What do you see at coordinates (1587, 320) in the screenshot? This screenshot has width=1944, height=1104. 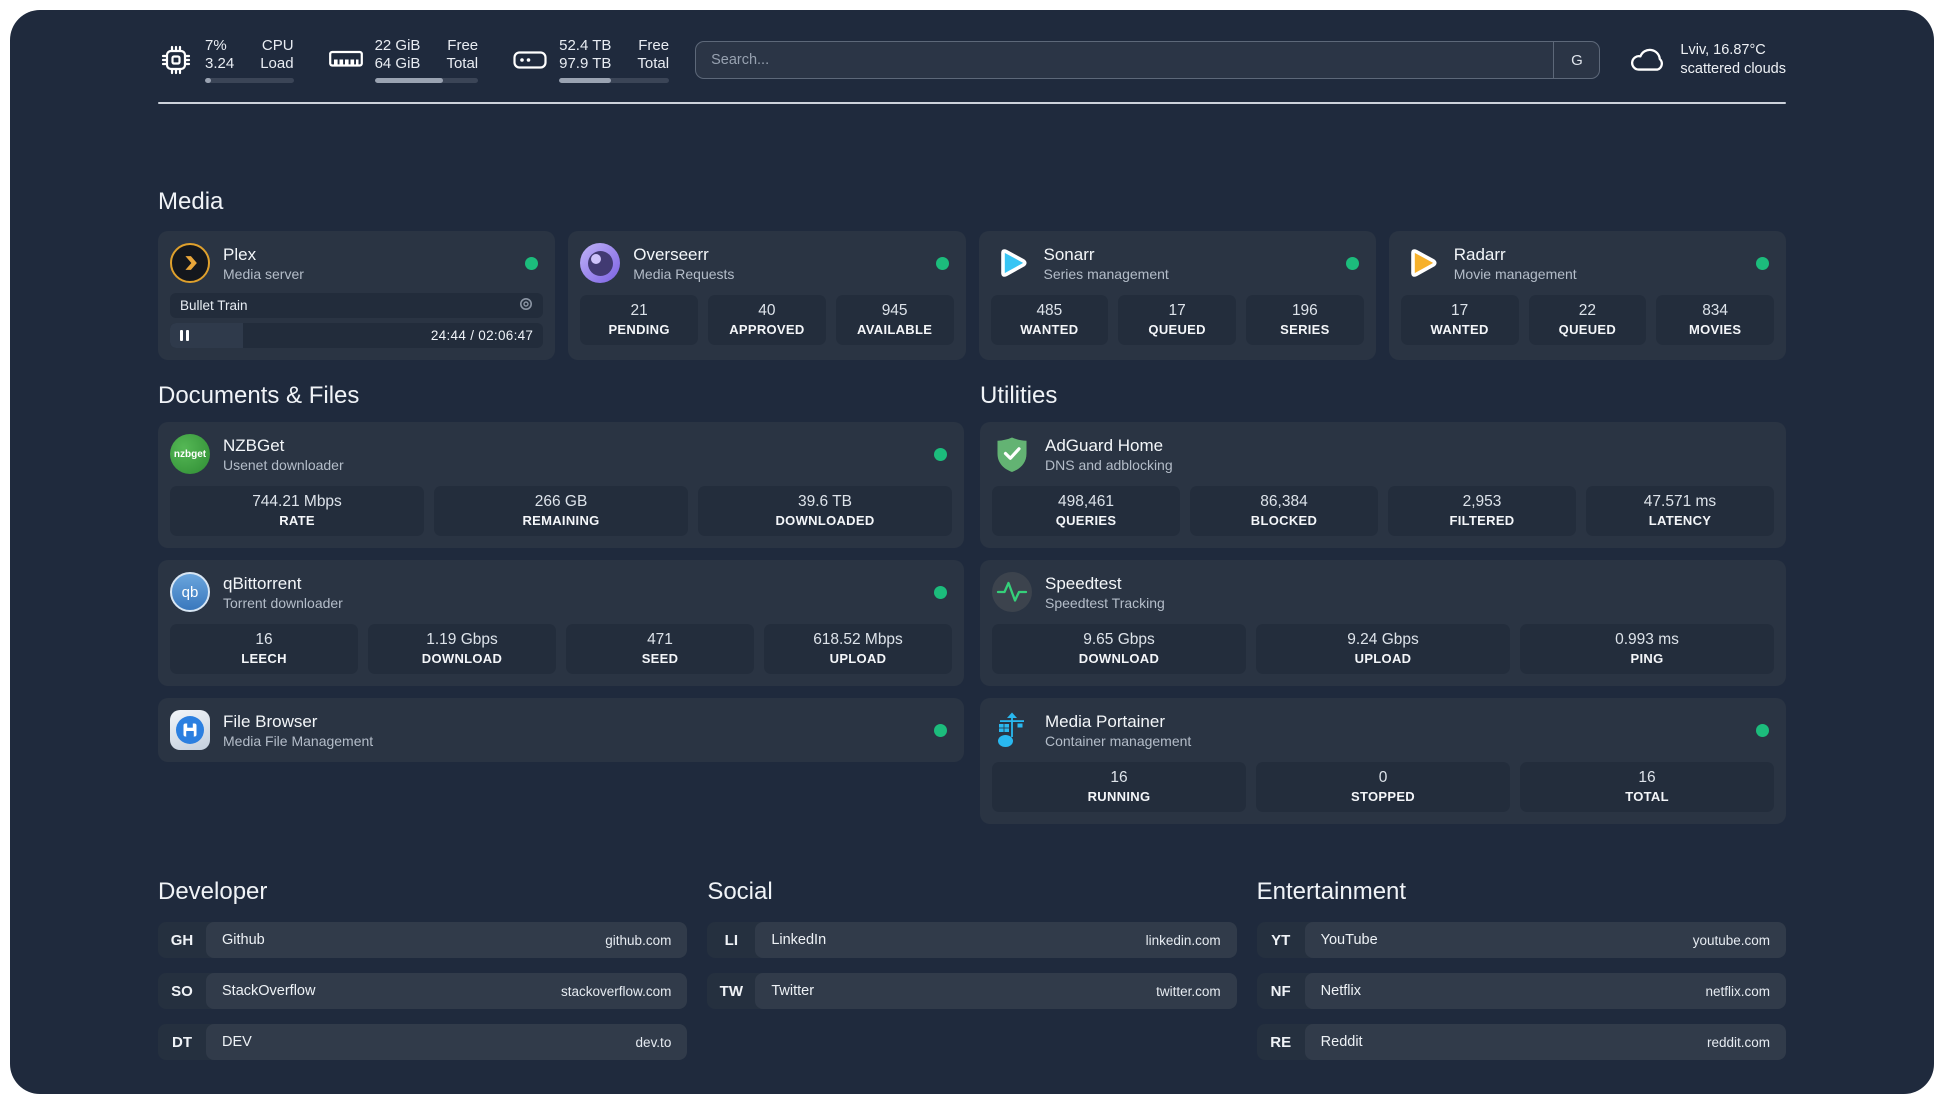 I see `stat-tile: 22 QUEUED` at bounding box center [1587, 320].